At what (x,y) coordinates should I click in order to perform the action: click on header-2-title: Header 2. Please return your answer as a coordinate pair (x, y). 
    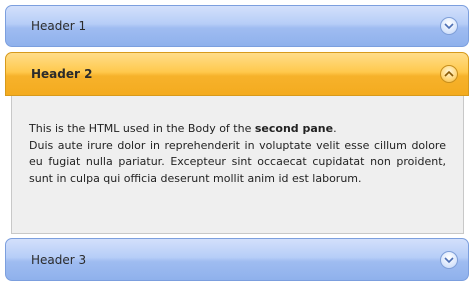
    Looking at the image, I should click on (62, 74).